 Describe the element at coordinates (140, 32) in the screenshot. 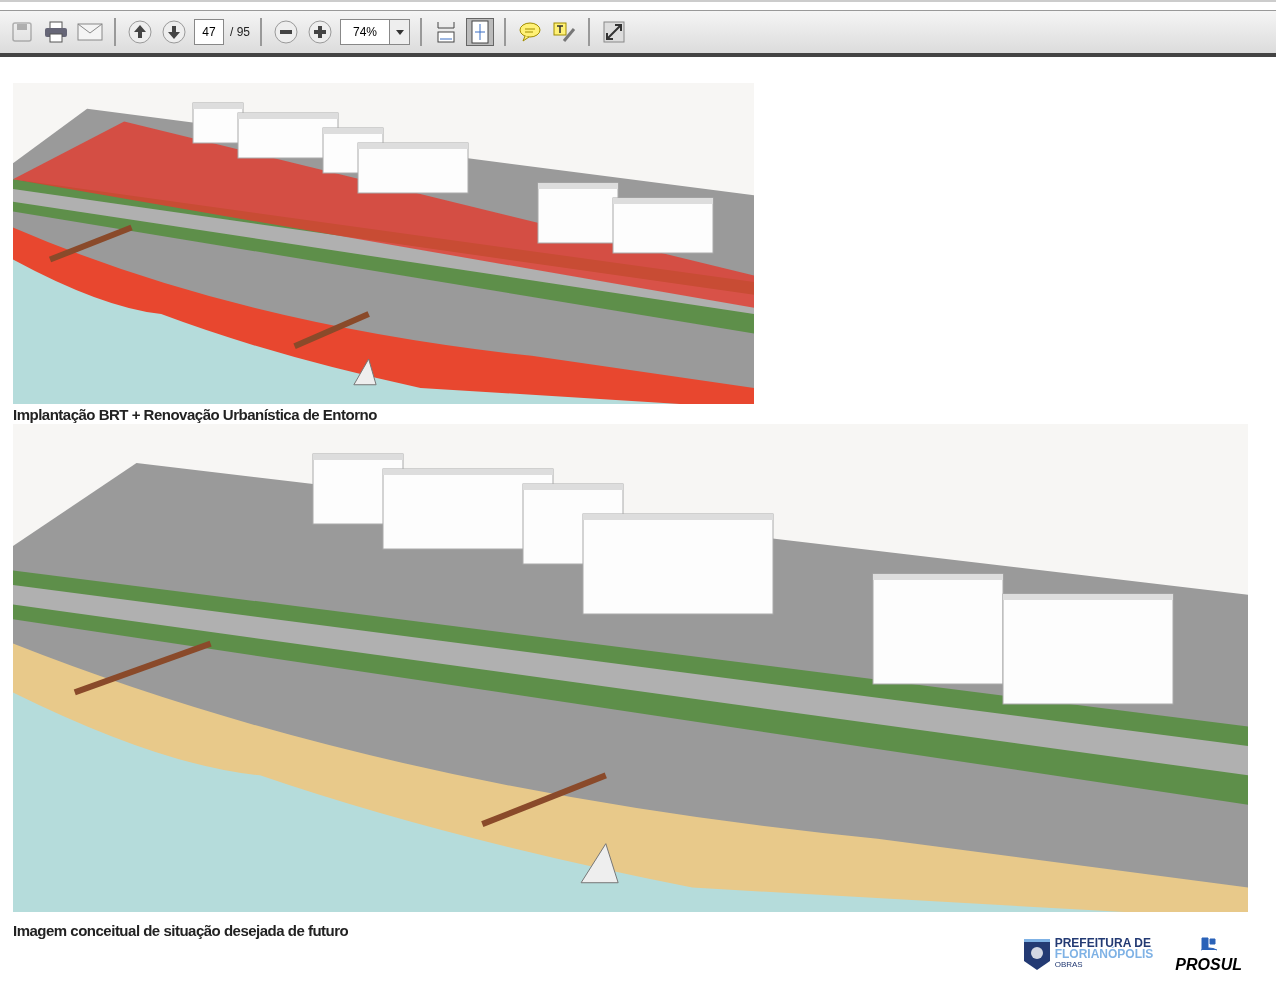

I see `prev-button` at that location.